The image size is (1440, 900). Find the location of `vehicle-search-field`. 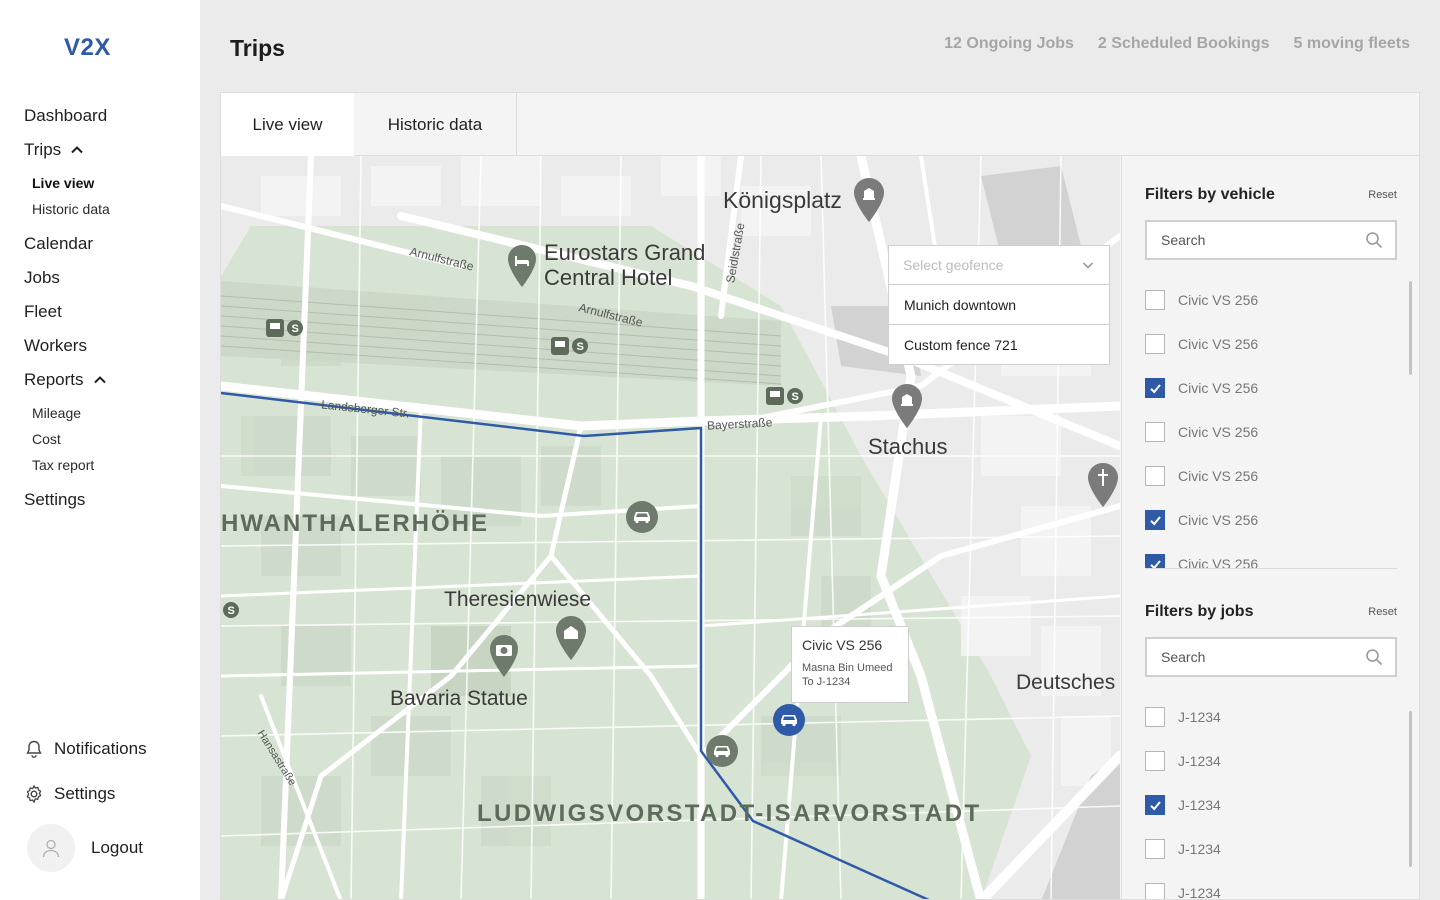

vehicle-search-field is located at coordinates (1271, 240).